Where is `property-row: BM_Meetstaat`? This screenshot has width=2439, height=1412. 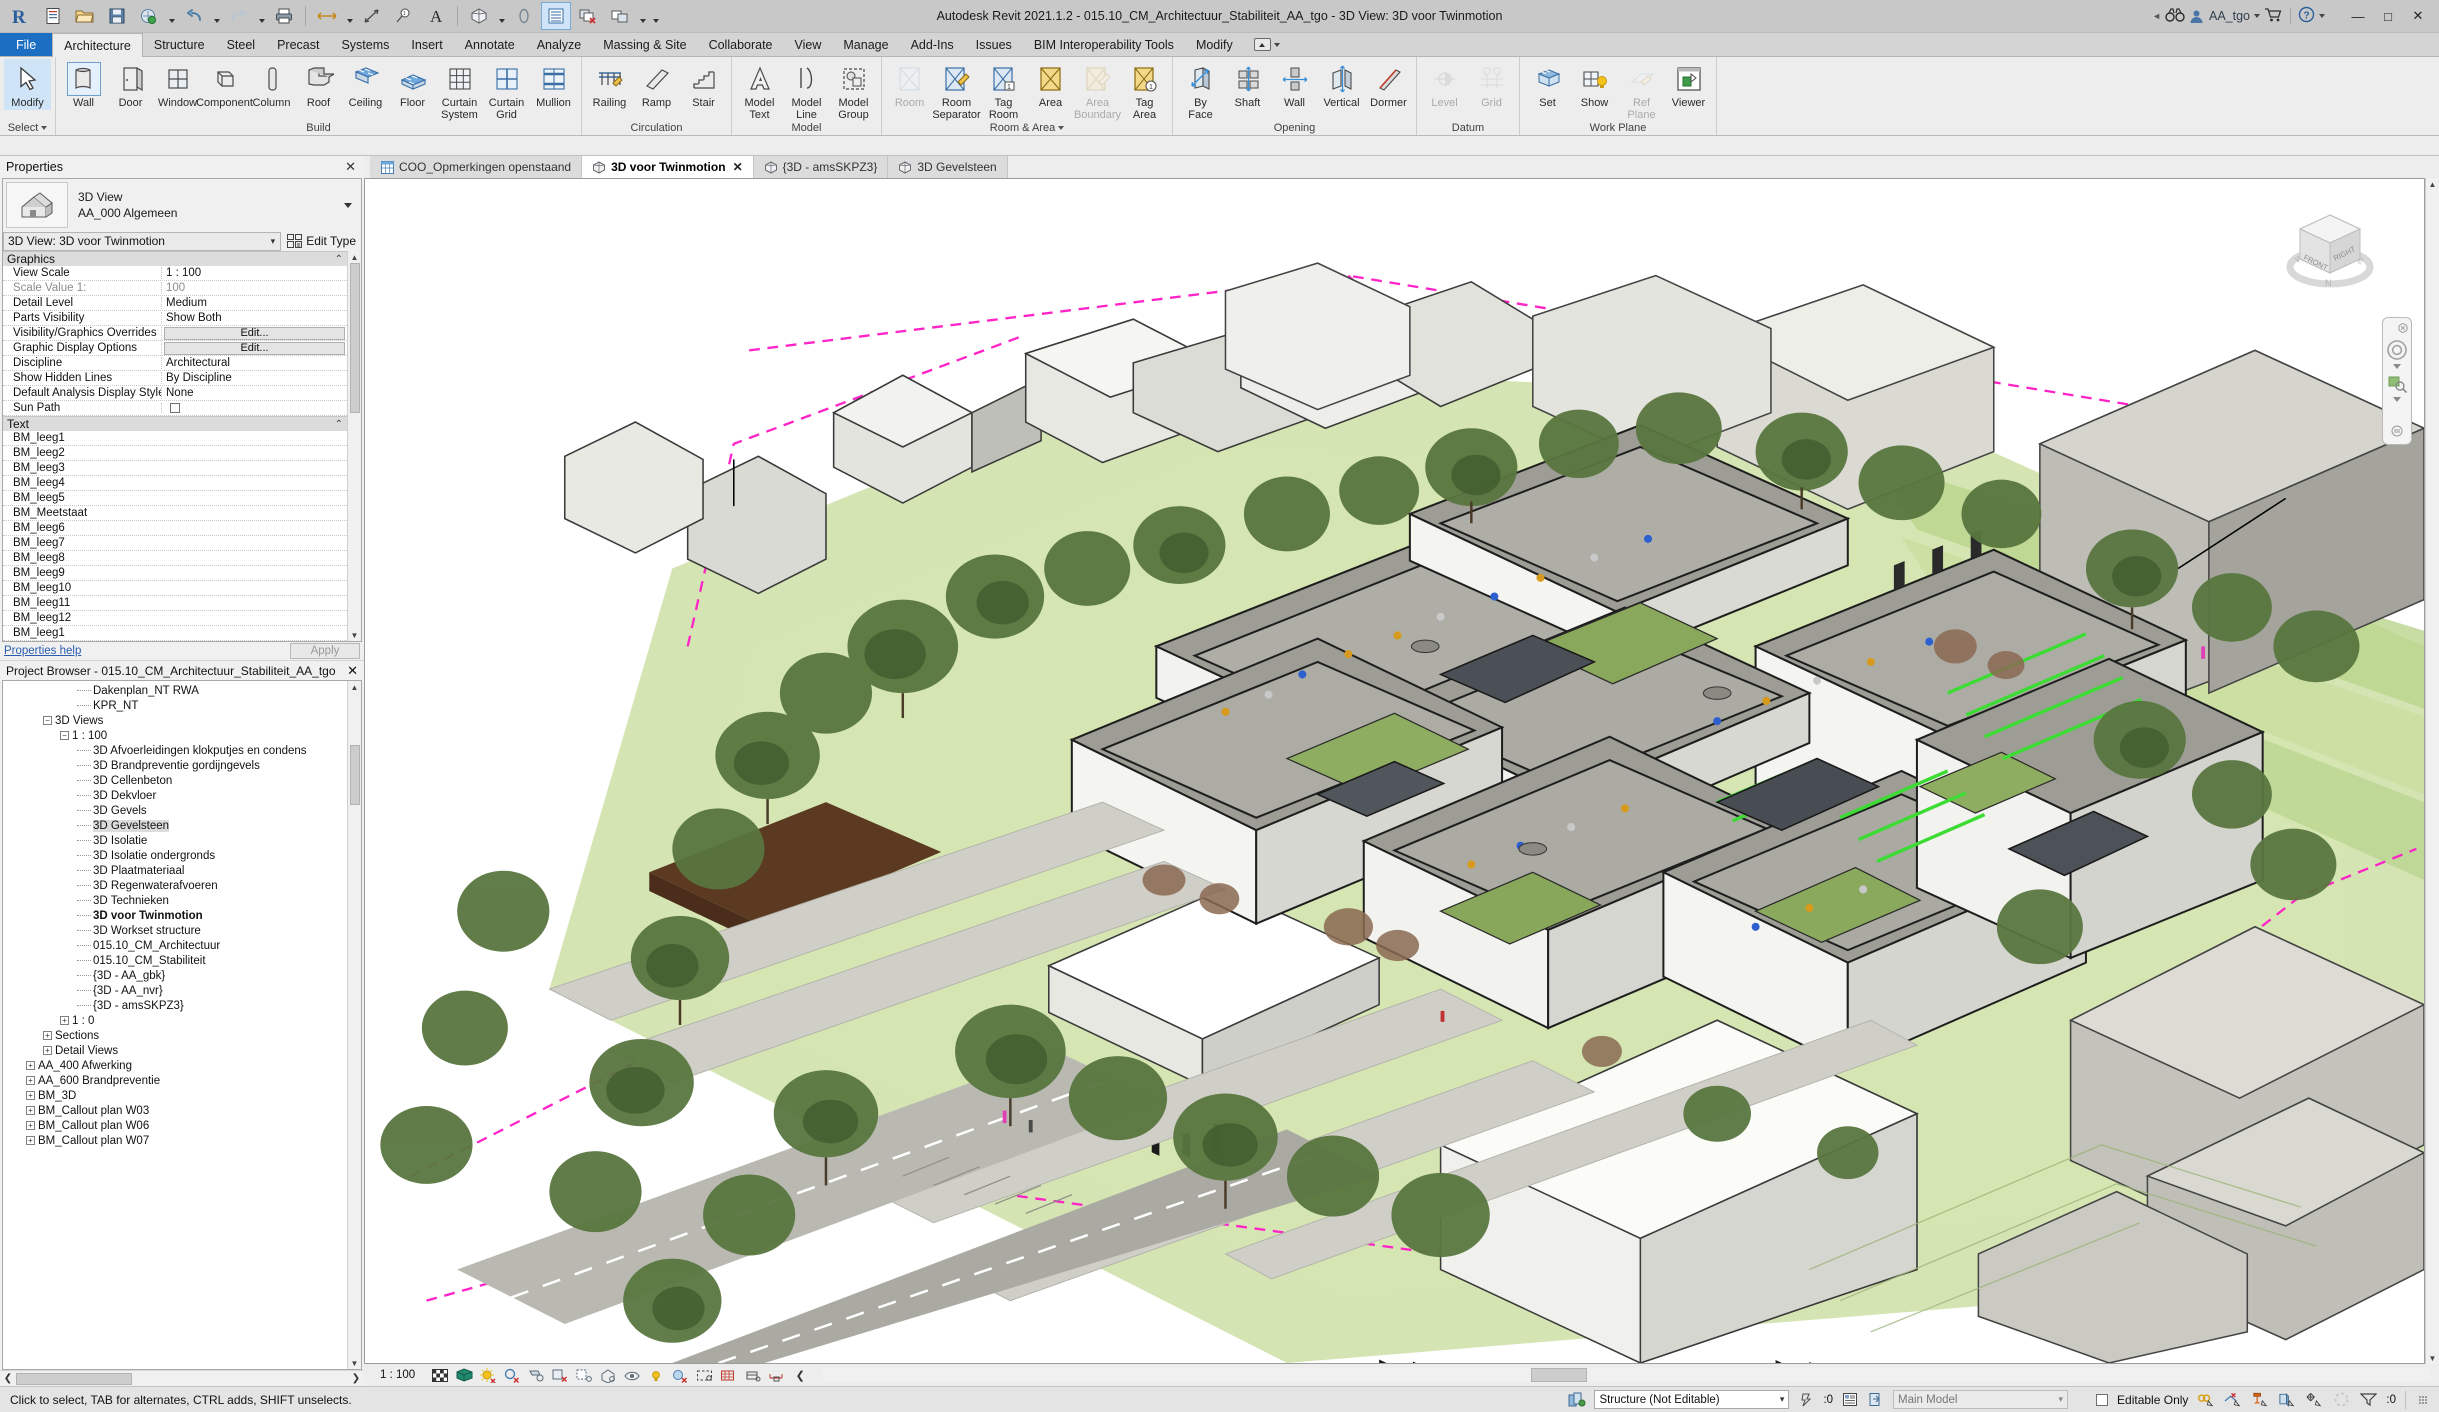 property-row: BM_Meetstaat is located at coordinates (175, 513).